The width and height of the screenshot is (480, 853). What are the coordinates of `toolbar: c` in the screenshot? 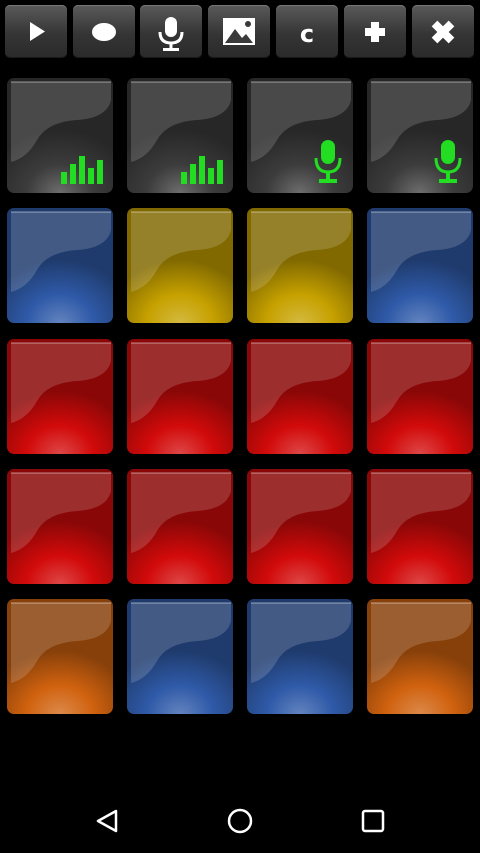 It's located at (240, 32).